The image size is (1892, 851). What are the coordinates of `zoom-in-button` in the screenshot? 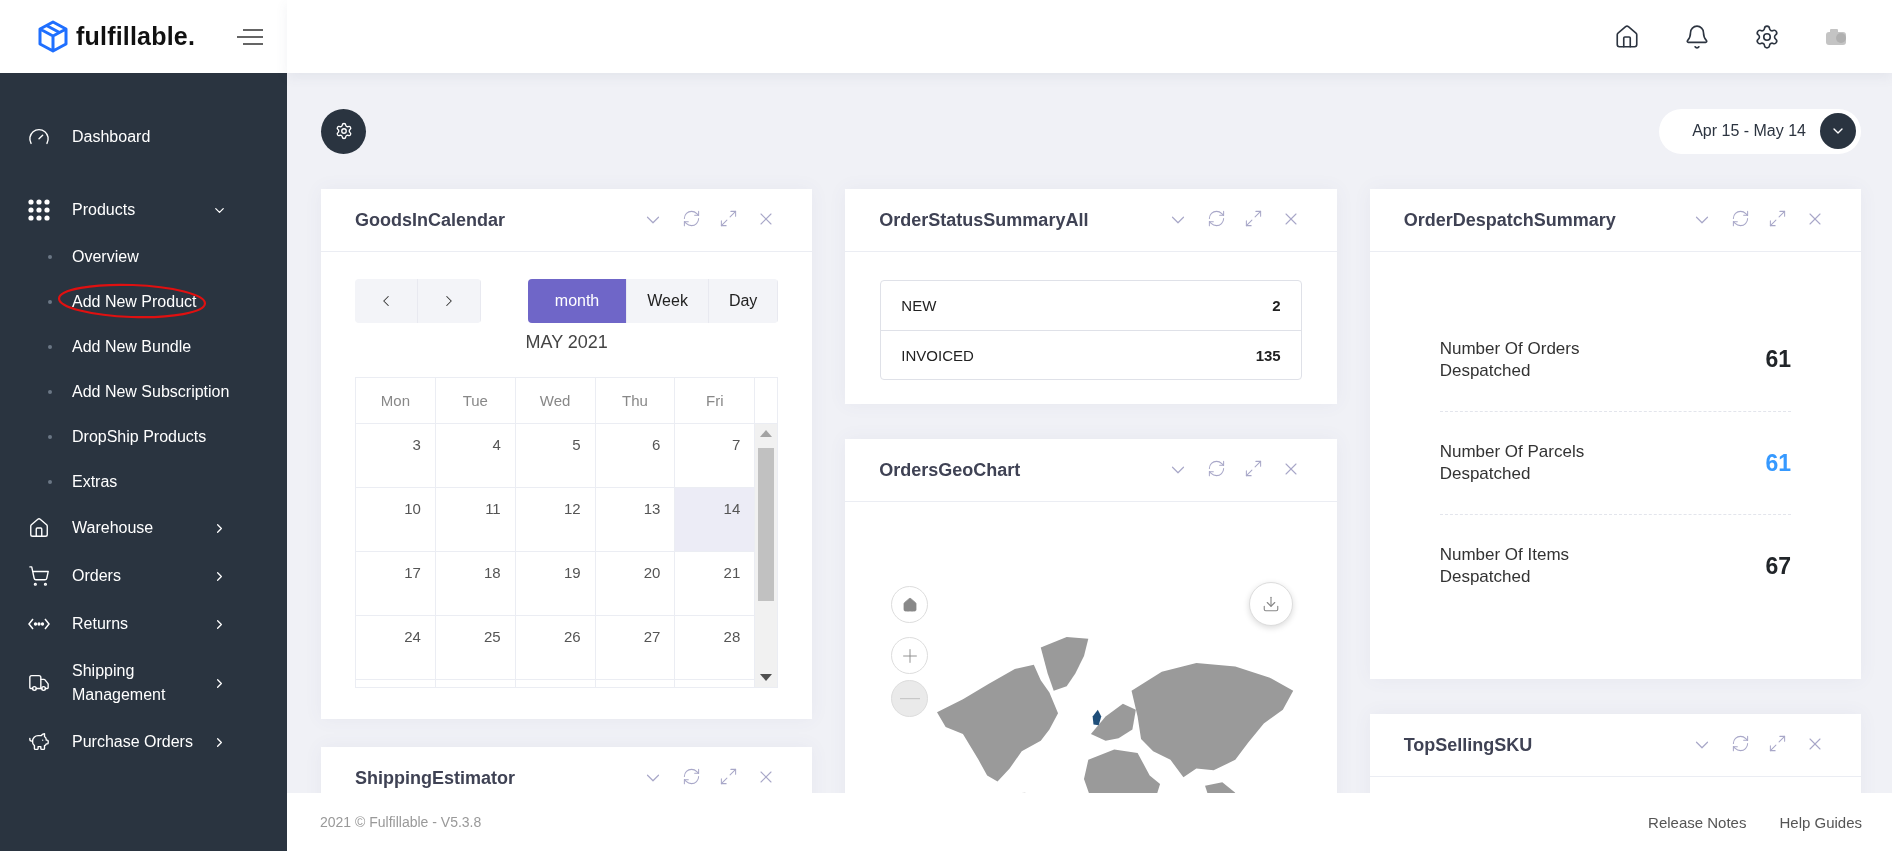 It's located at (910, 655).